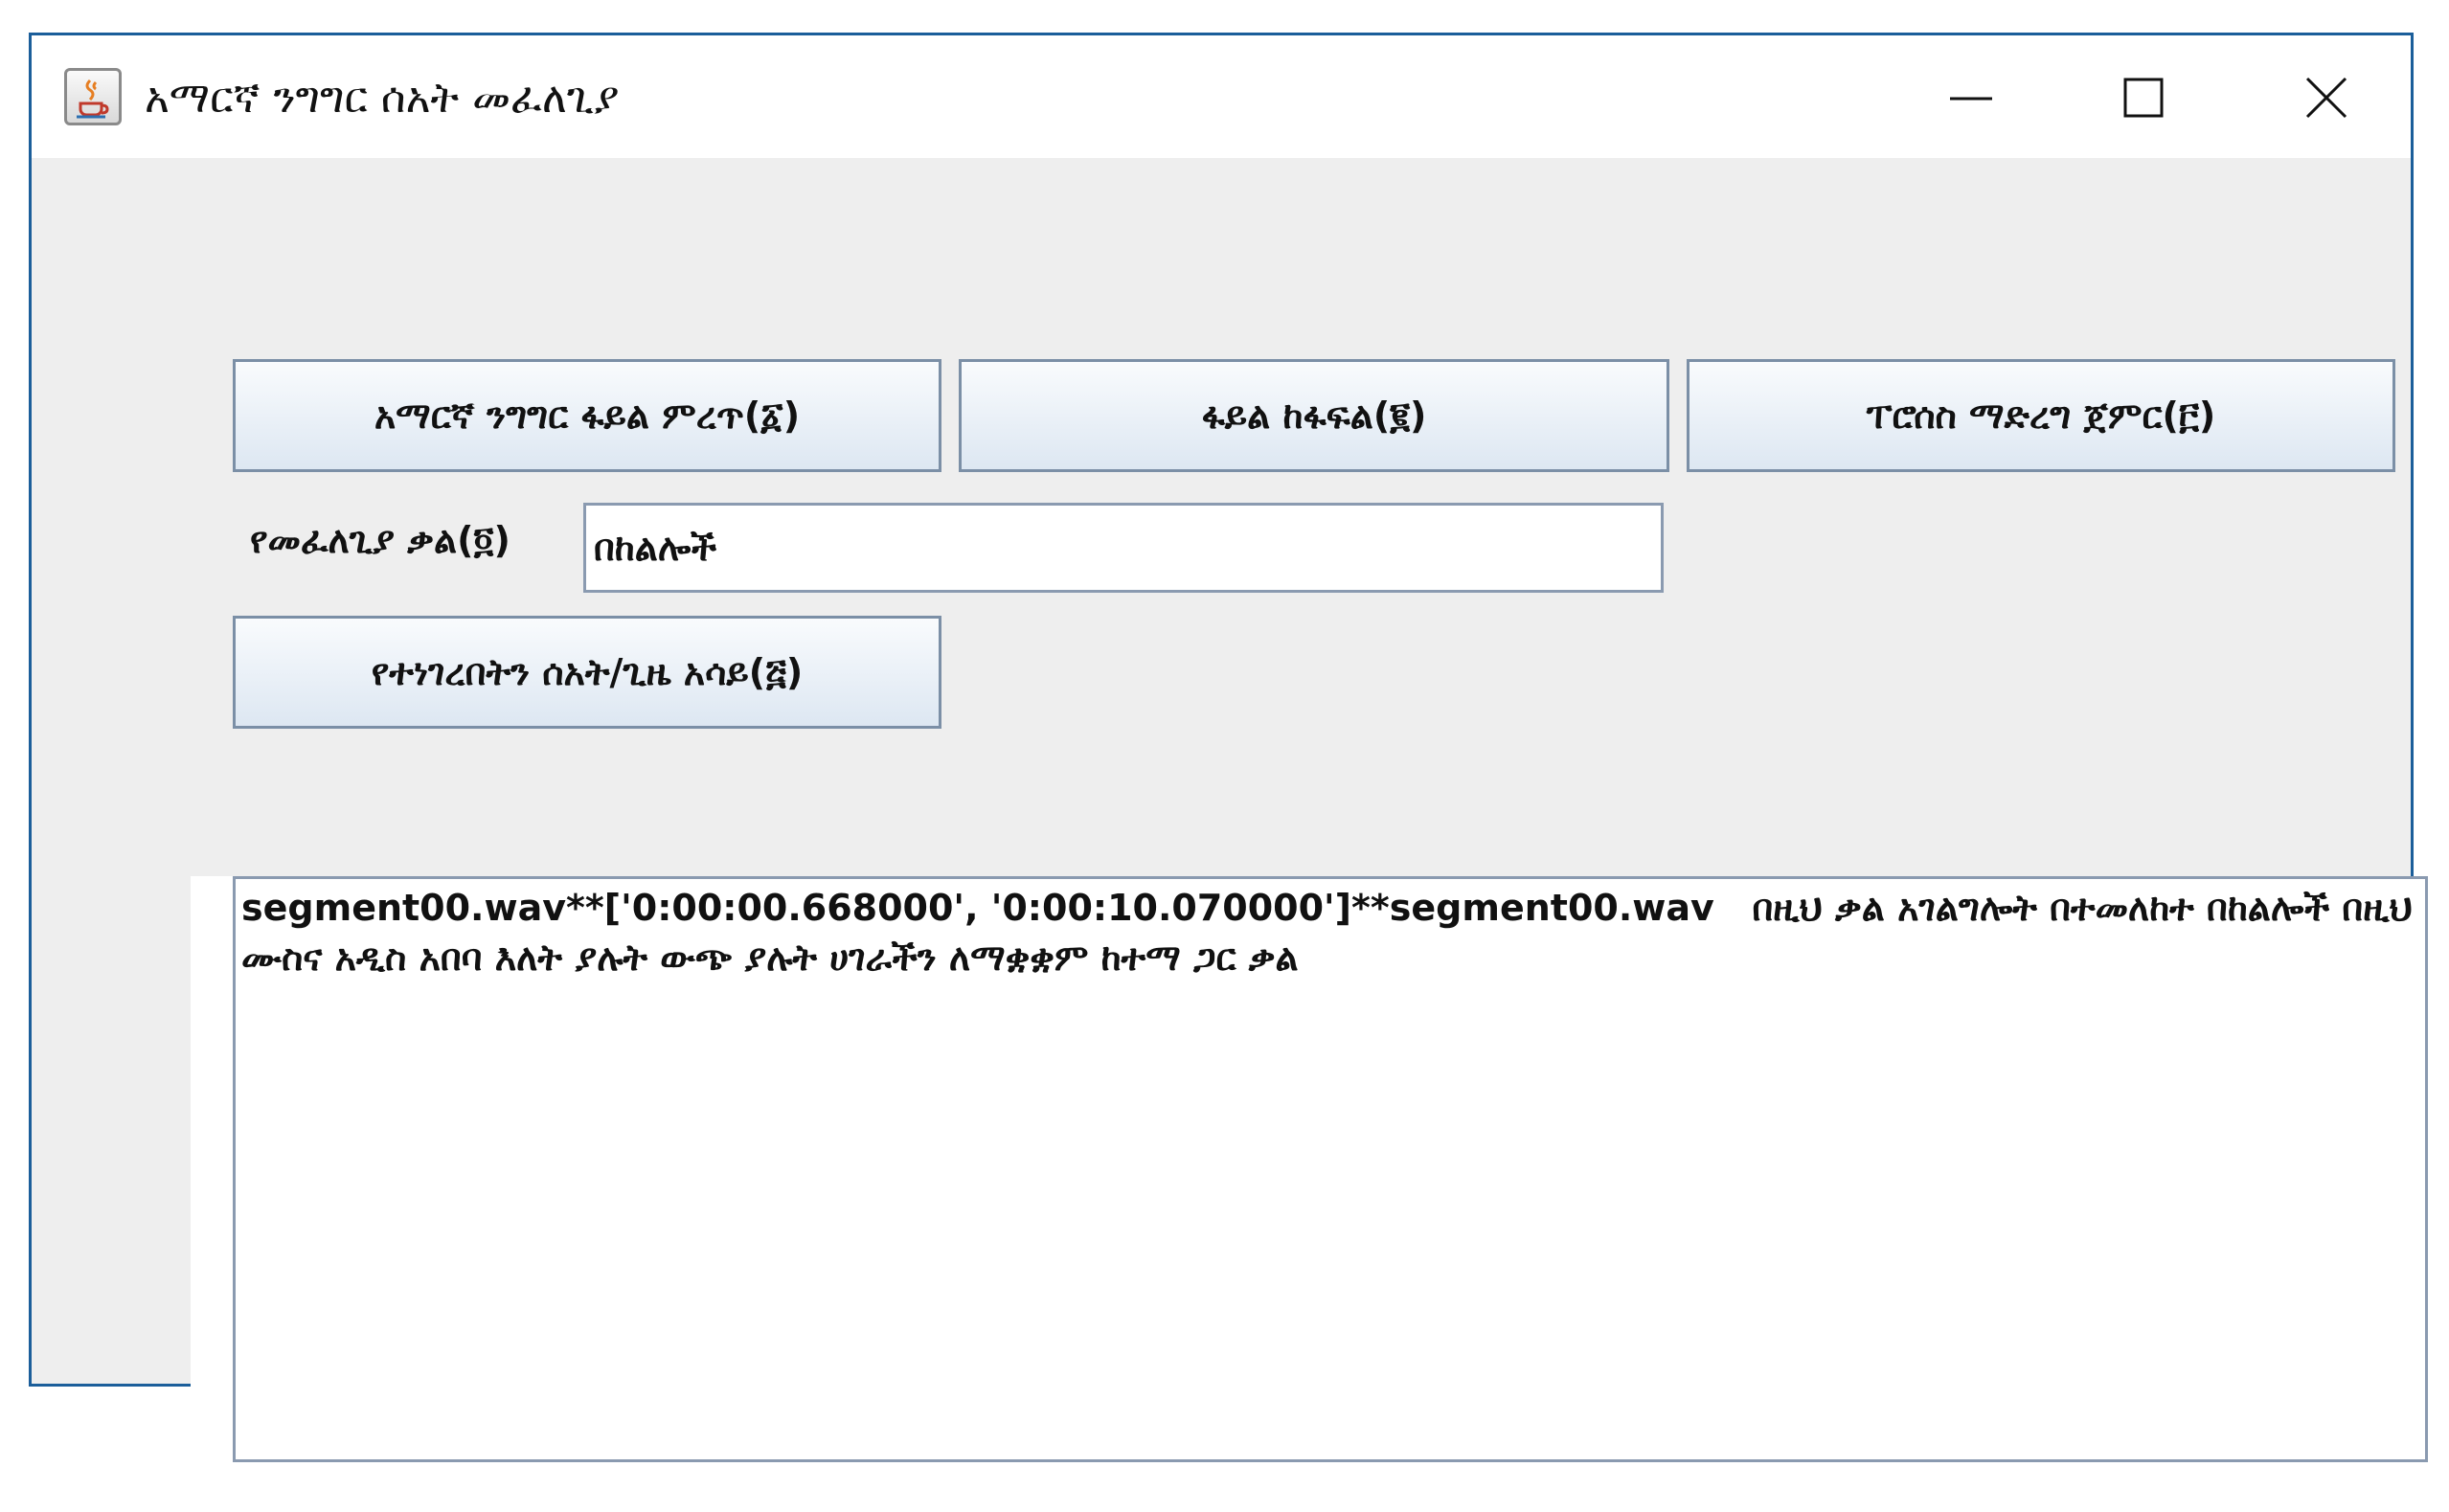  Describe the element at coordinates (1221, 96) in the screenshot. I see `title-bar: አማርኛ ንግግር ሰአት መፈለጊያ` at that location.